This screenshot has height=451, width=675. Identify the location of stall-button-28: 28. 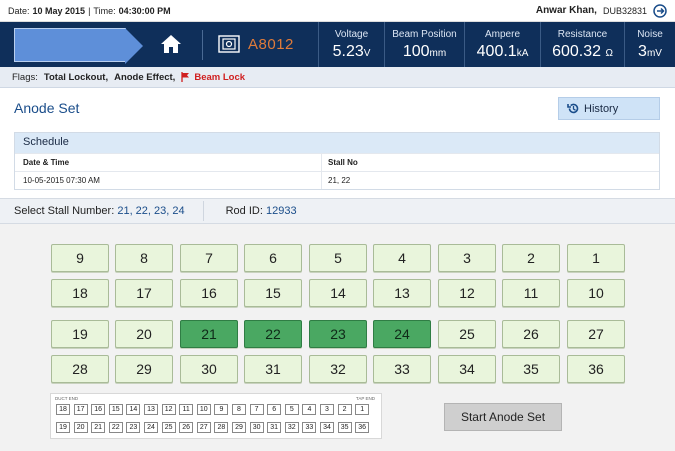
(80, 369).